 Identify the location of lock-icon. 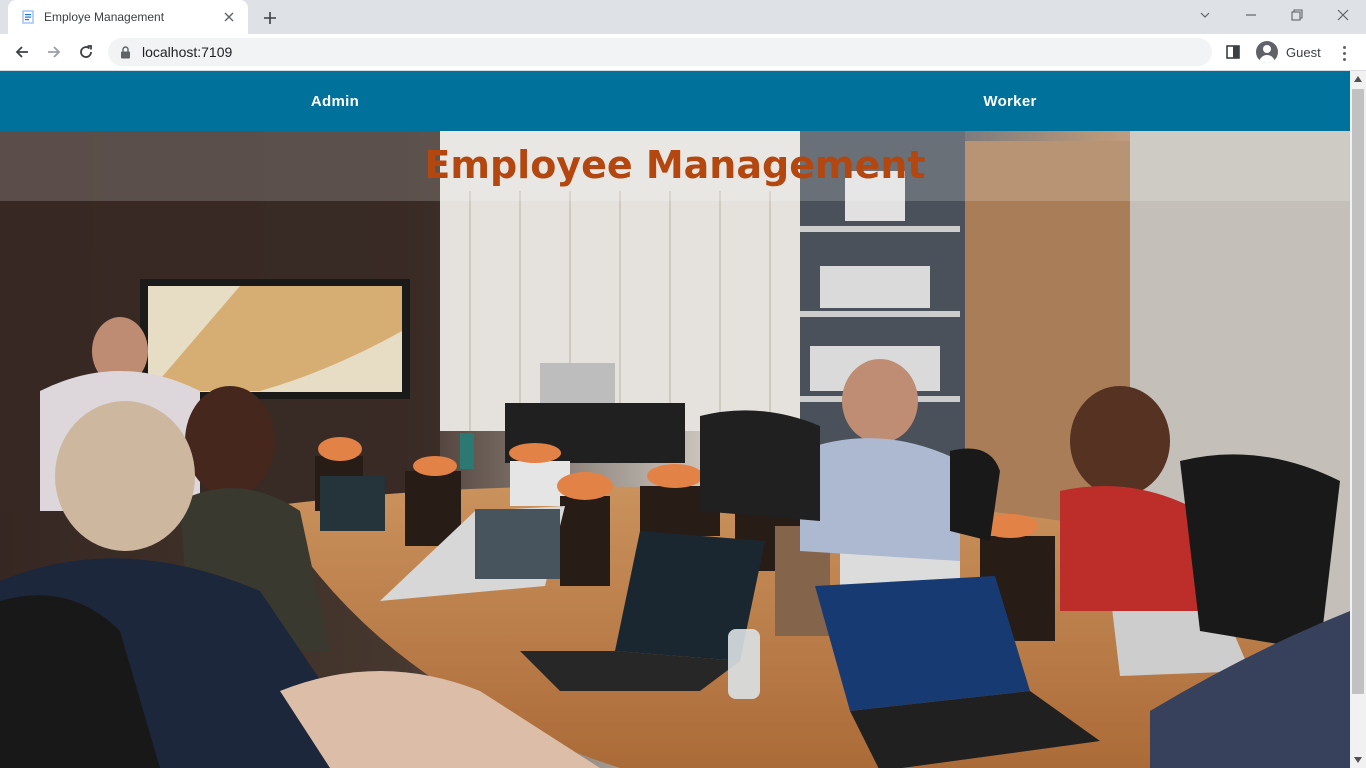
(127, 52).